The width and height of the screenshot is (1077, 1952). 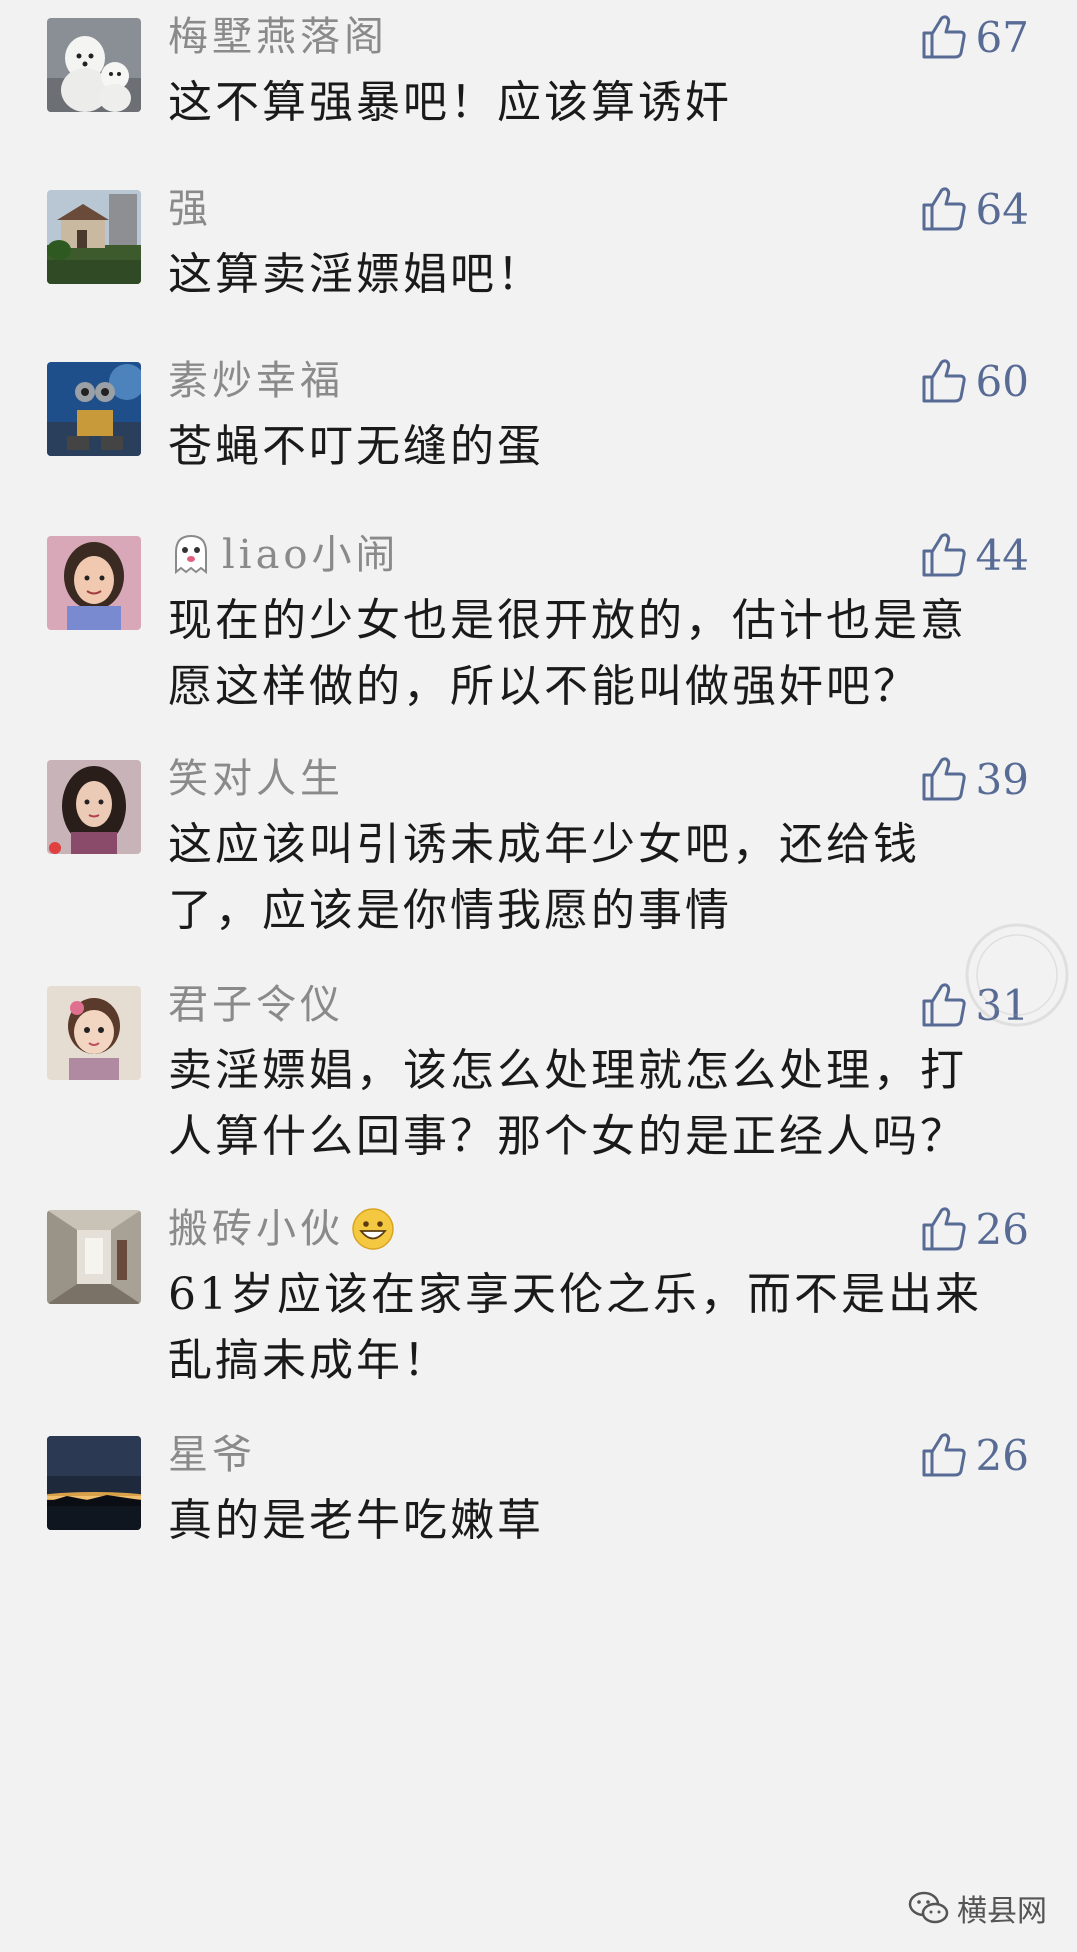 What do you see at coordinates (94, 1483) in the screenshot?
I see `sunset-avatar` at bounding box center [94, 1483].